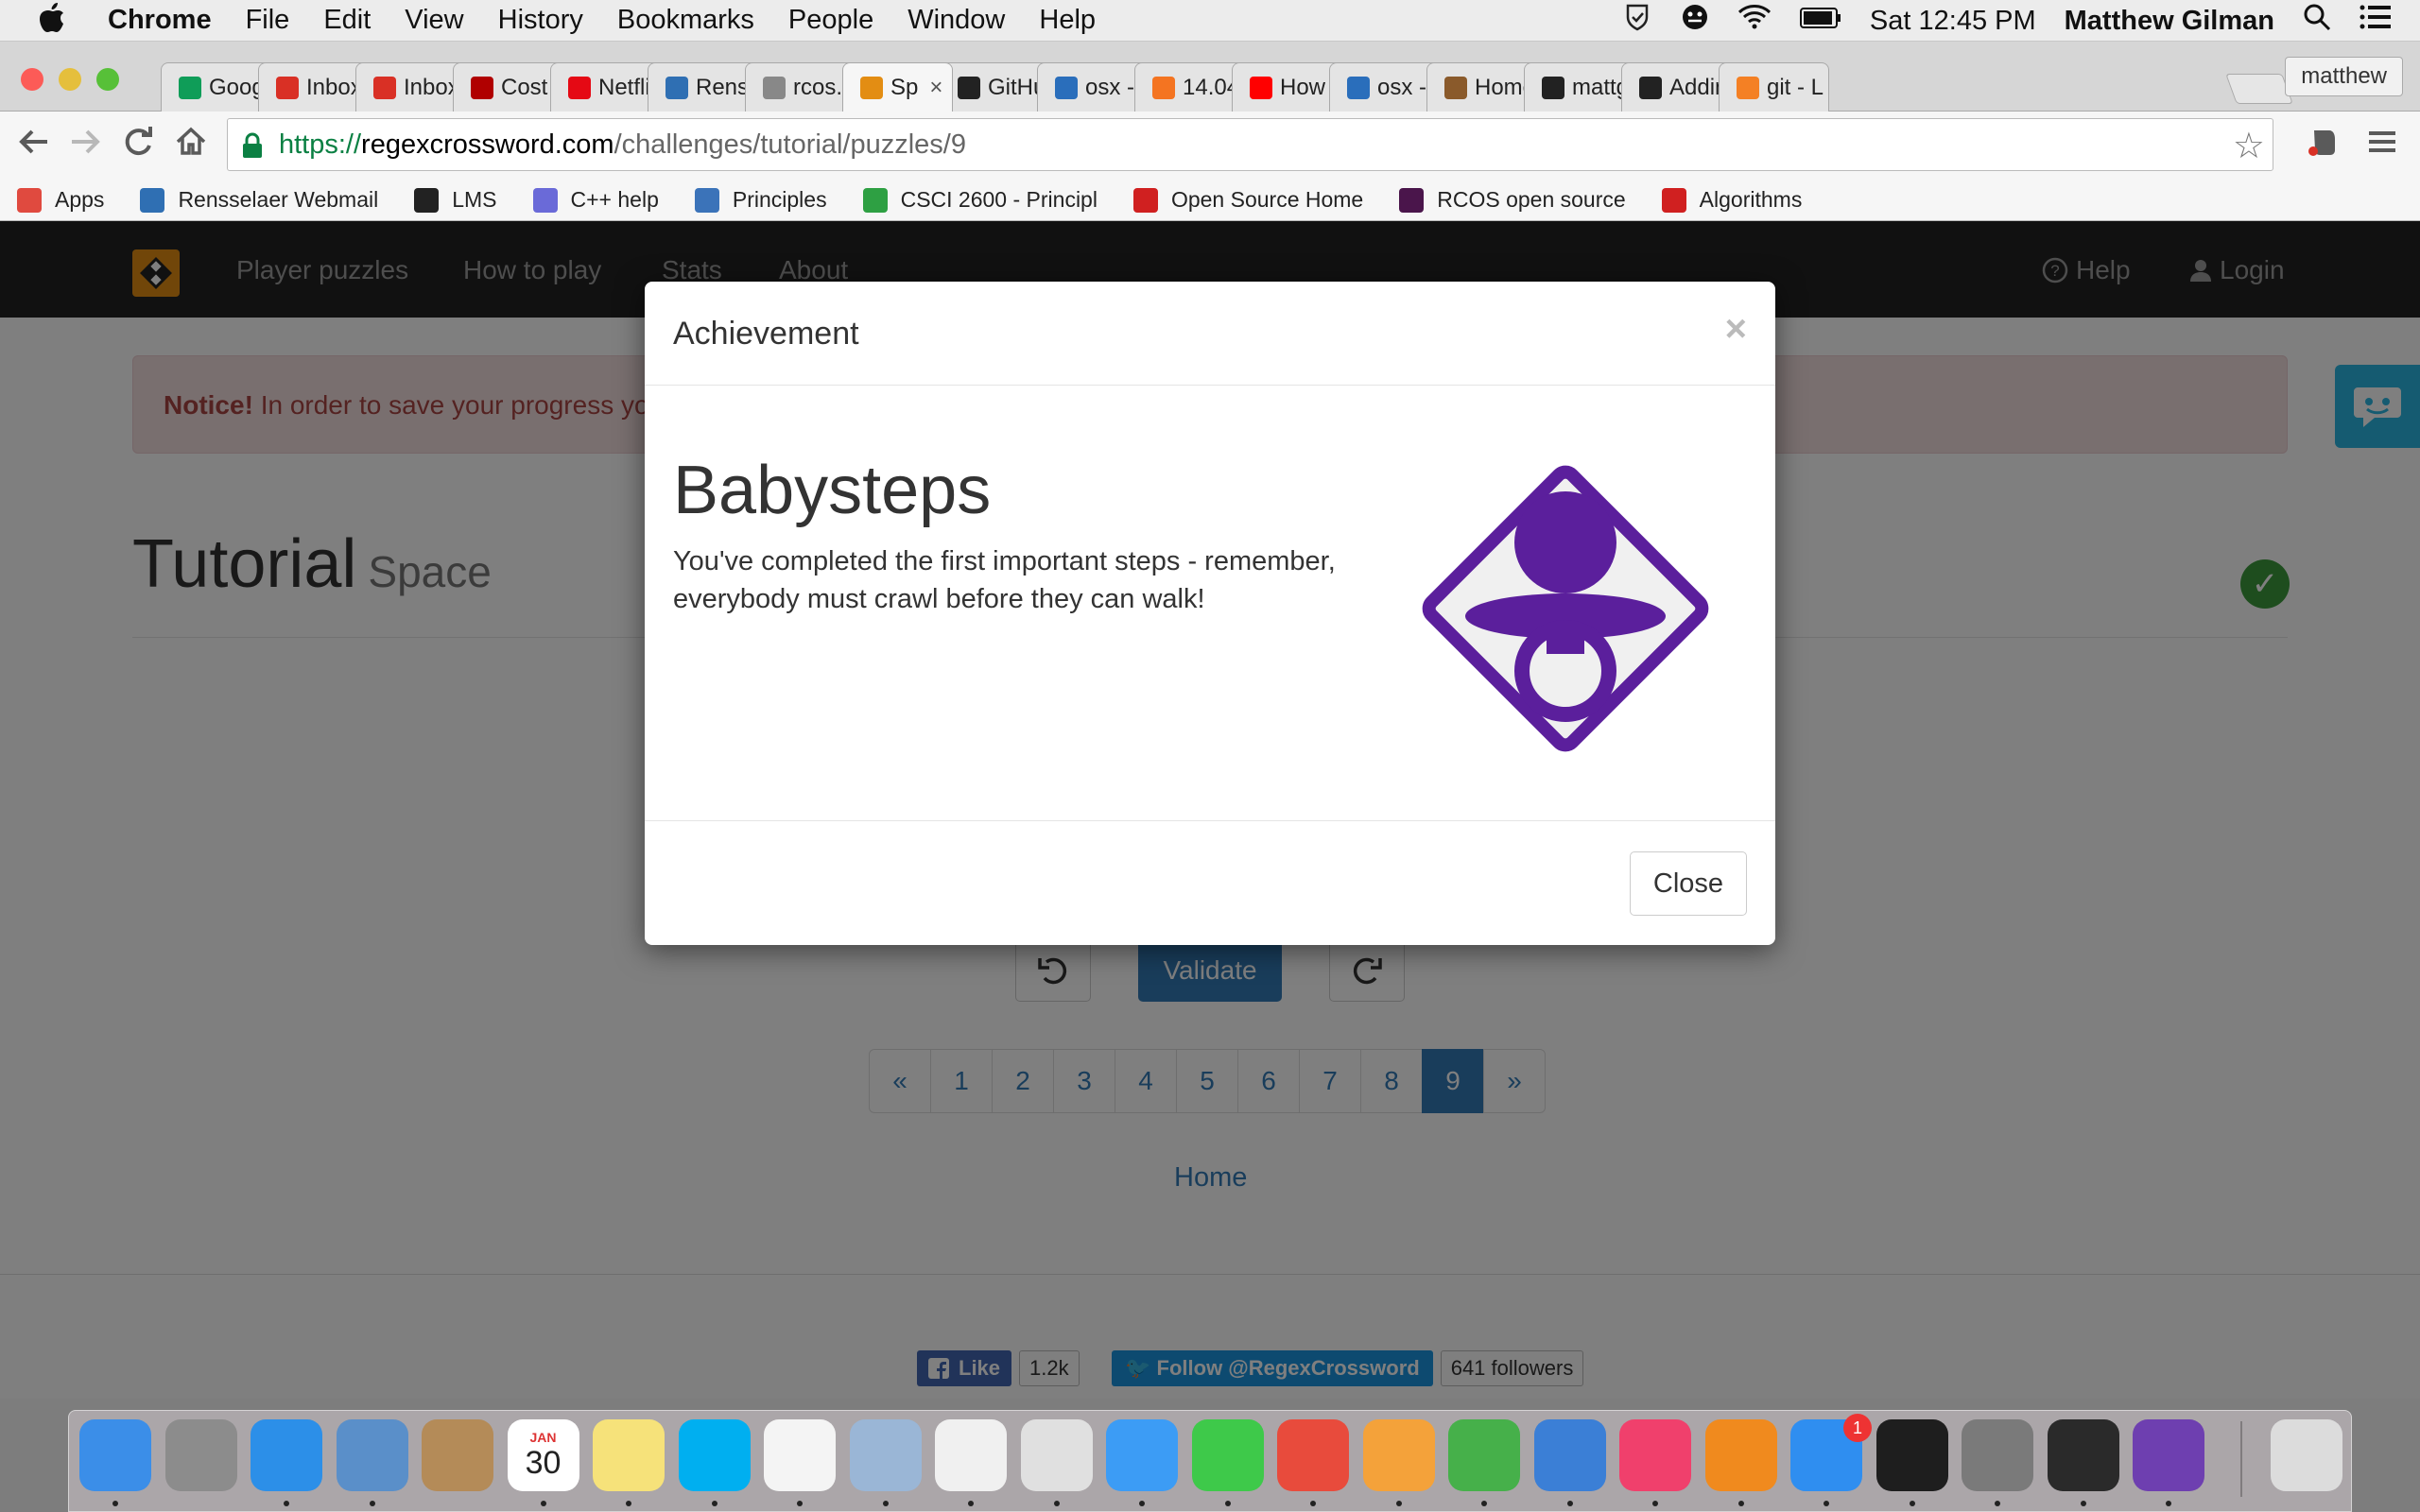 The width and height of the screenshot is (2420, 1512). I want to click on browser-tab: rcos.g, so click(800, 87).